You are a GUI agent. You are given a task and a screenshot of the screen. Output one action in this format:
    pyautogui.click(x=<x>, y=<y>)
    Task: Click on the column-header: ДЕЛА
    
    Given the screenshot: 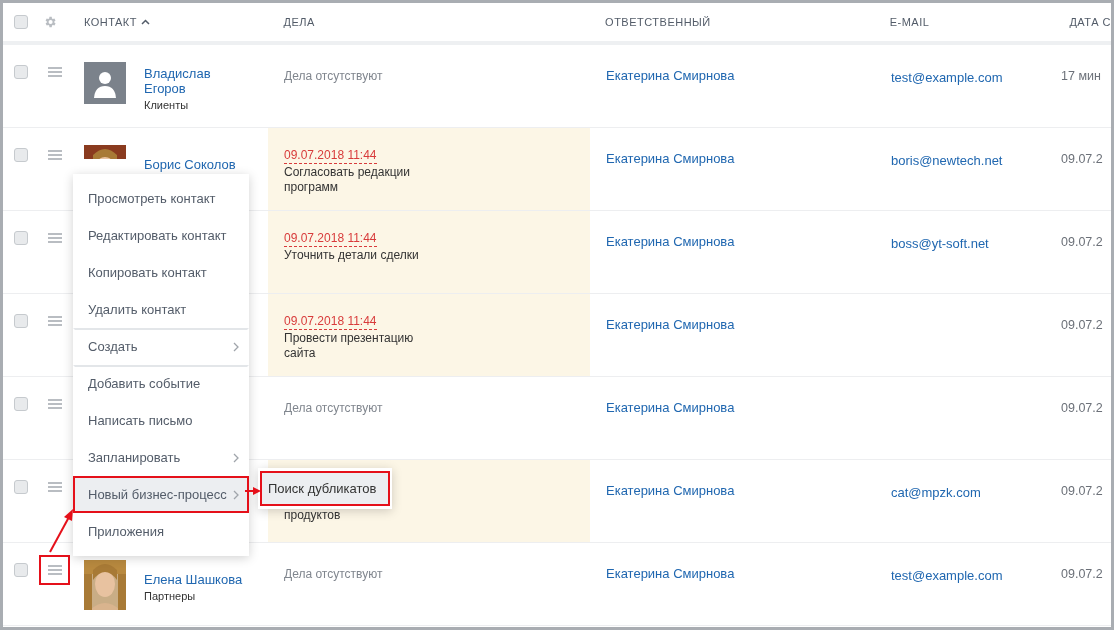 What is the action you would take?
    pyautogui.click(x=299, y=22)
    